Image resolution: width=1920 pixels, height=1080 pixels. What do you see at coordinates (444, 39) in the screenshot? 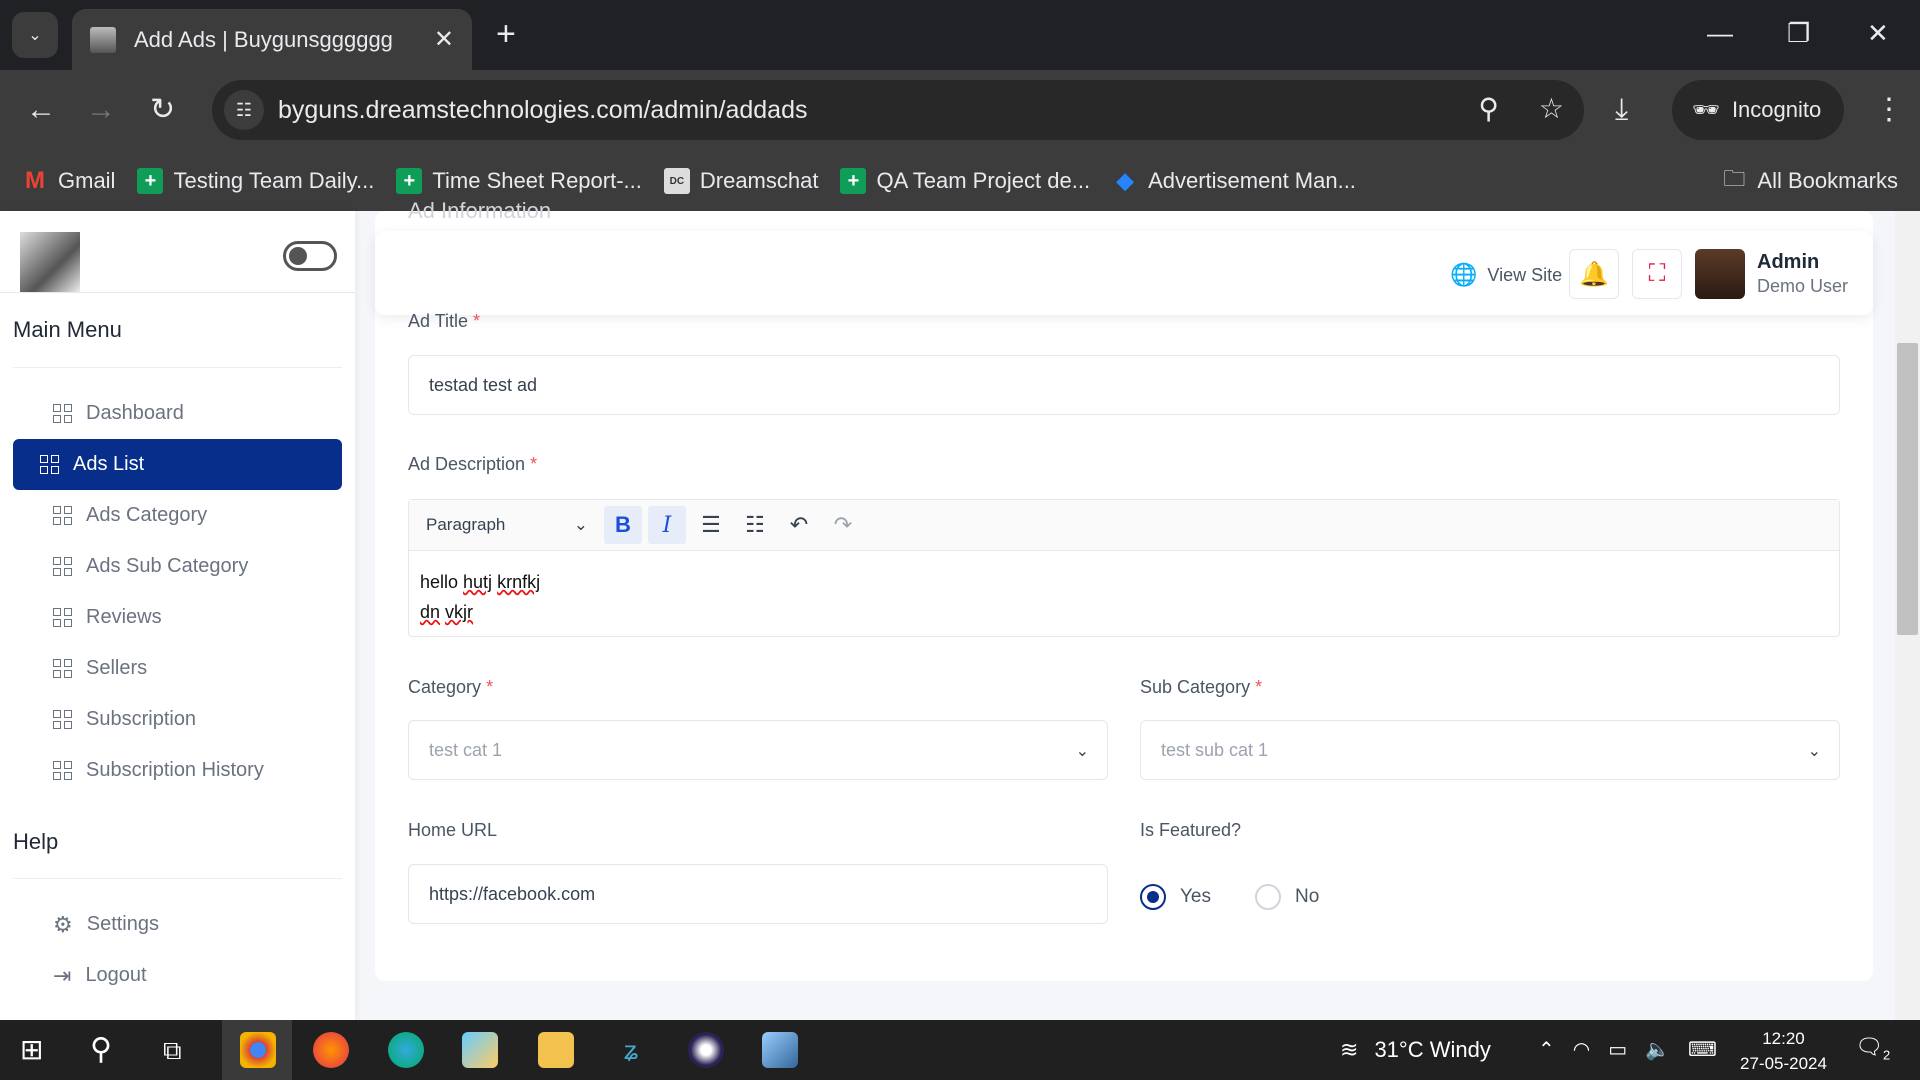
I see `close-tab-icon: ✕` at bounding box center [444, 39].